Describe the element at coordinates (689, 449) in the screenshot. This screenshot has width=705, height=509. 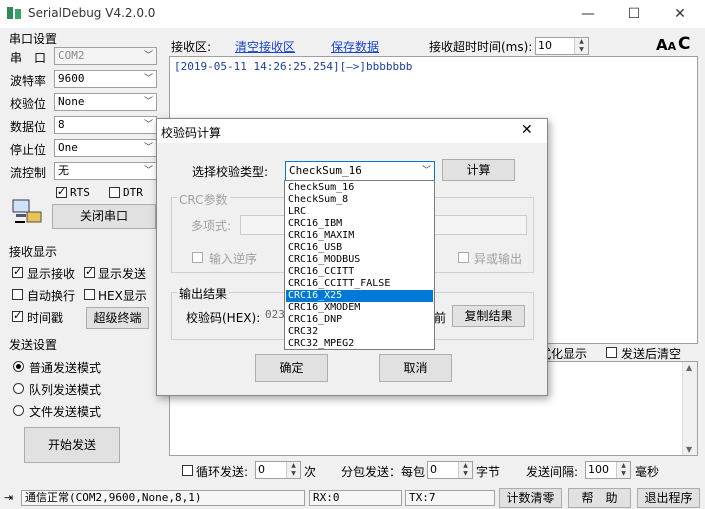
I see `scroll-down-icon: ▼` at that location.